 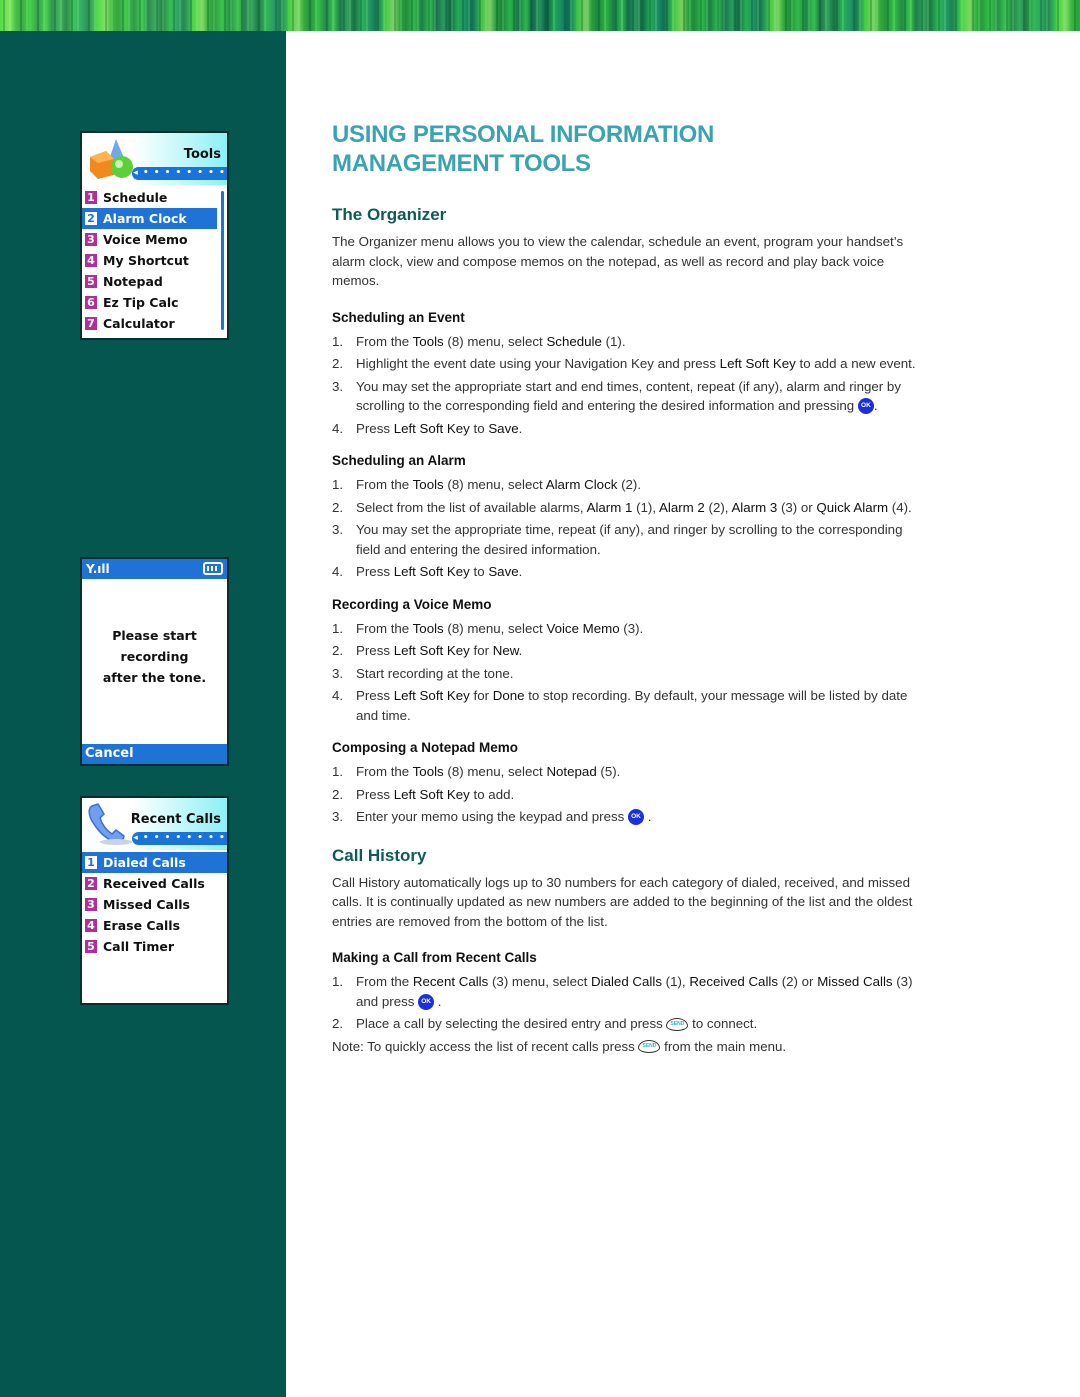 What do you see at coordinates (175, 819) in the screenshot?
I see `screen-title: Recent Calls` at bounding box center [175, 819].